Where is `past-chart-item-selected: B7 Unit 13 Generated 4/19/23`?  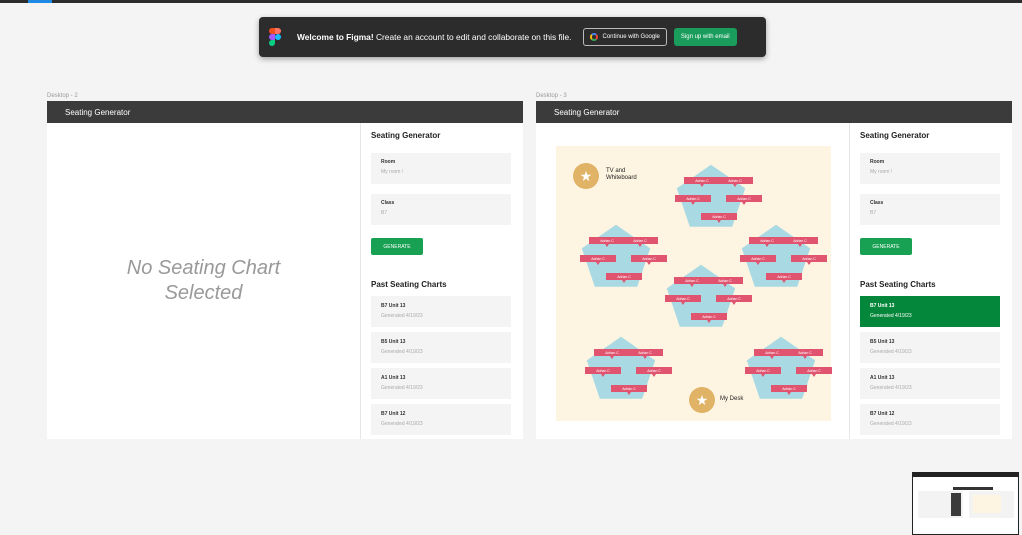
past-chart-item-selected: B7 Unit 13 Generated 4/19/23 is located at coordinates (930, 311).